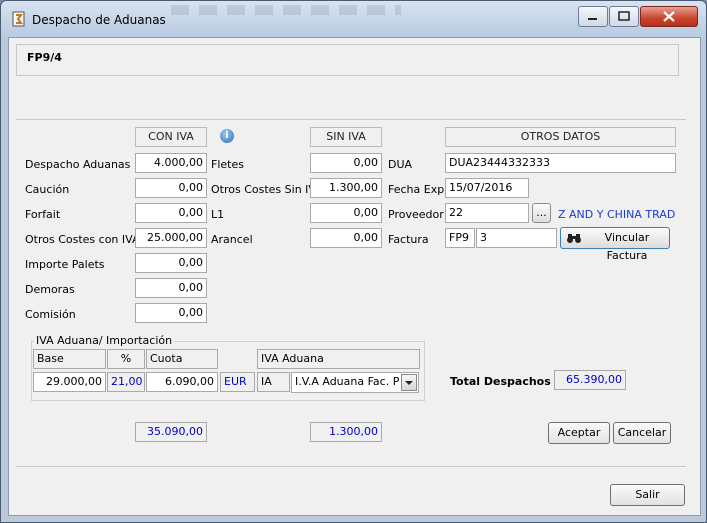 This screenshot has height=523, width=707. What do you see at coordinates (627, 246) in the screenshot?
I see `vincular-factura-label: Vincular Factura` at bounding box center [627, 246].